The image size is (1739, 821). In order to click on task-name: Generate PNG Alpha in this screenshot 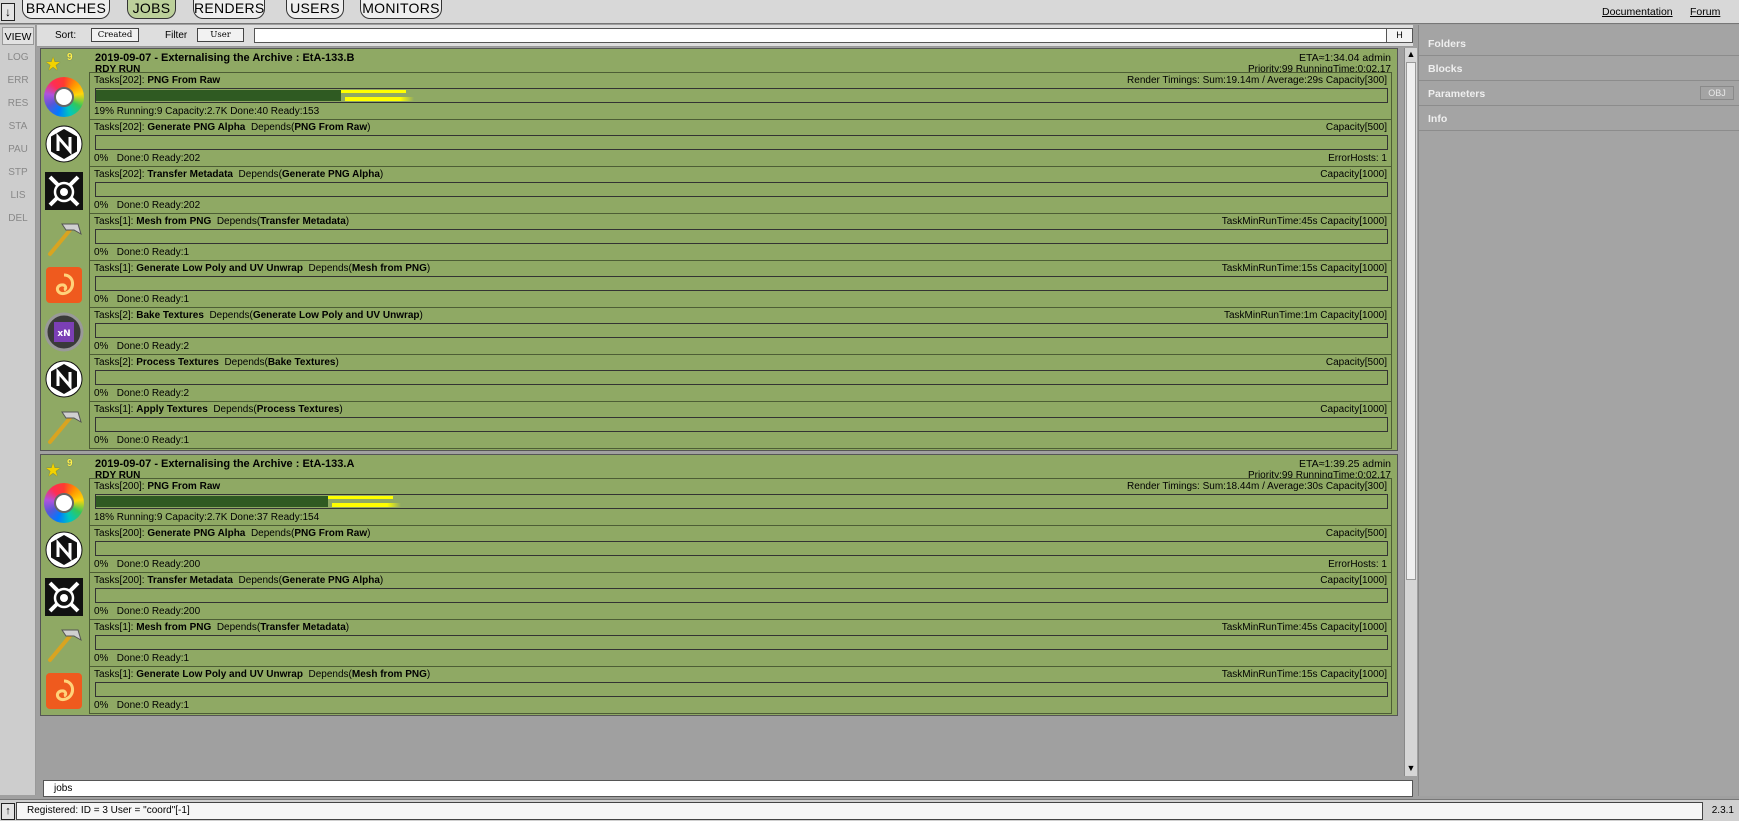, I will do `click(196, 127)`.